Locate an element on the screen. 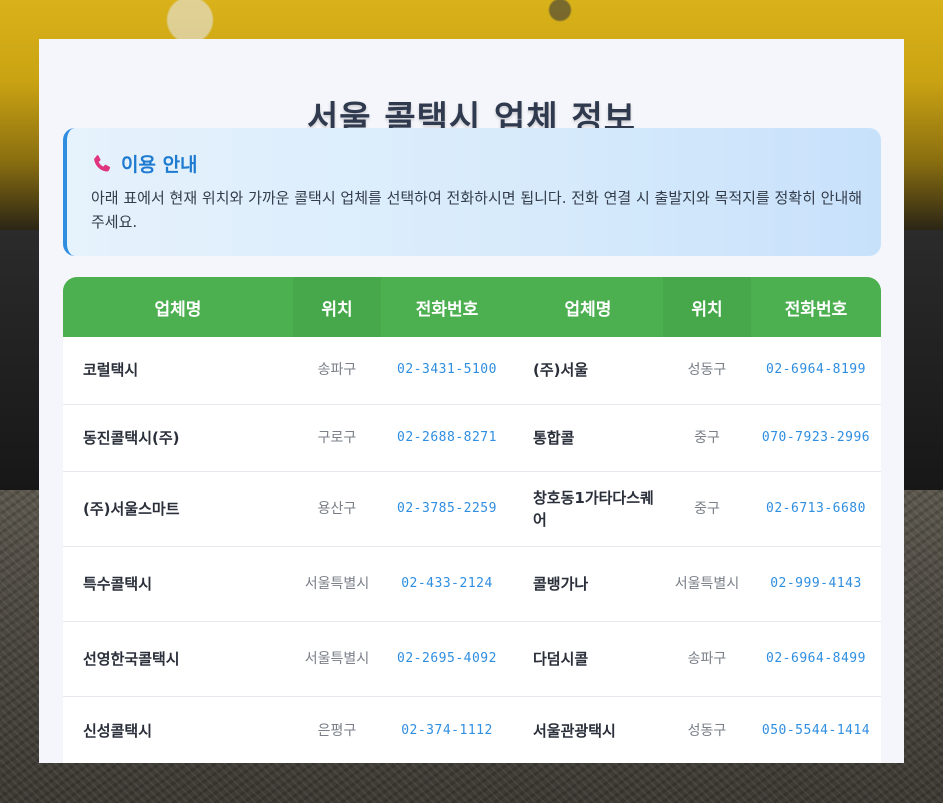 The image size is (943, 803). phone-icon is located at coordinates (102, 164).